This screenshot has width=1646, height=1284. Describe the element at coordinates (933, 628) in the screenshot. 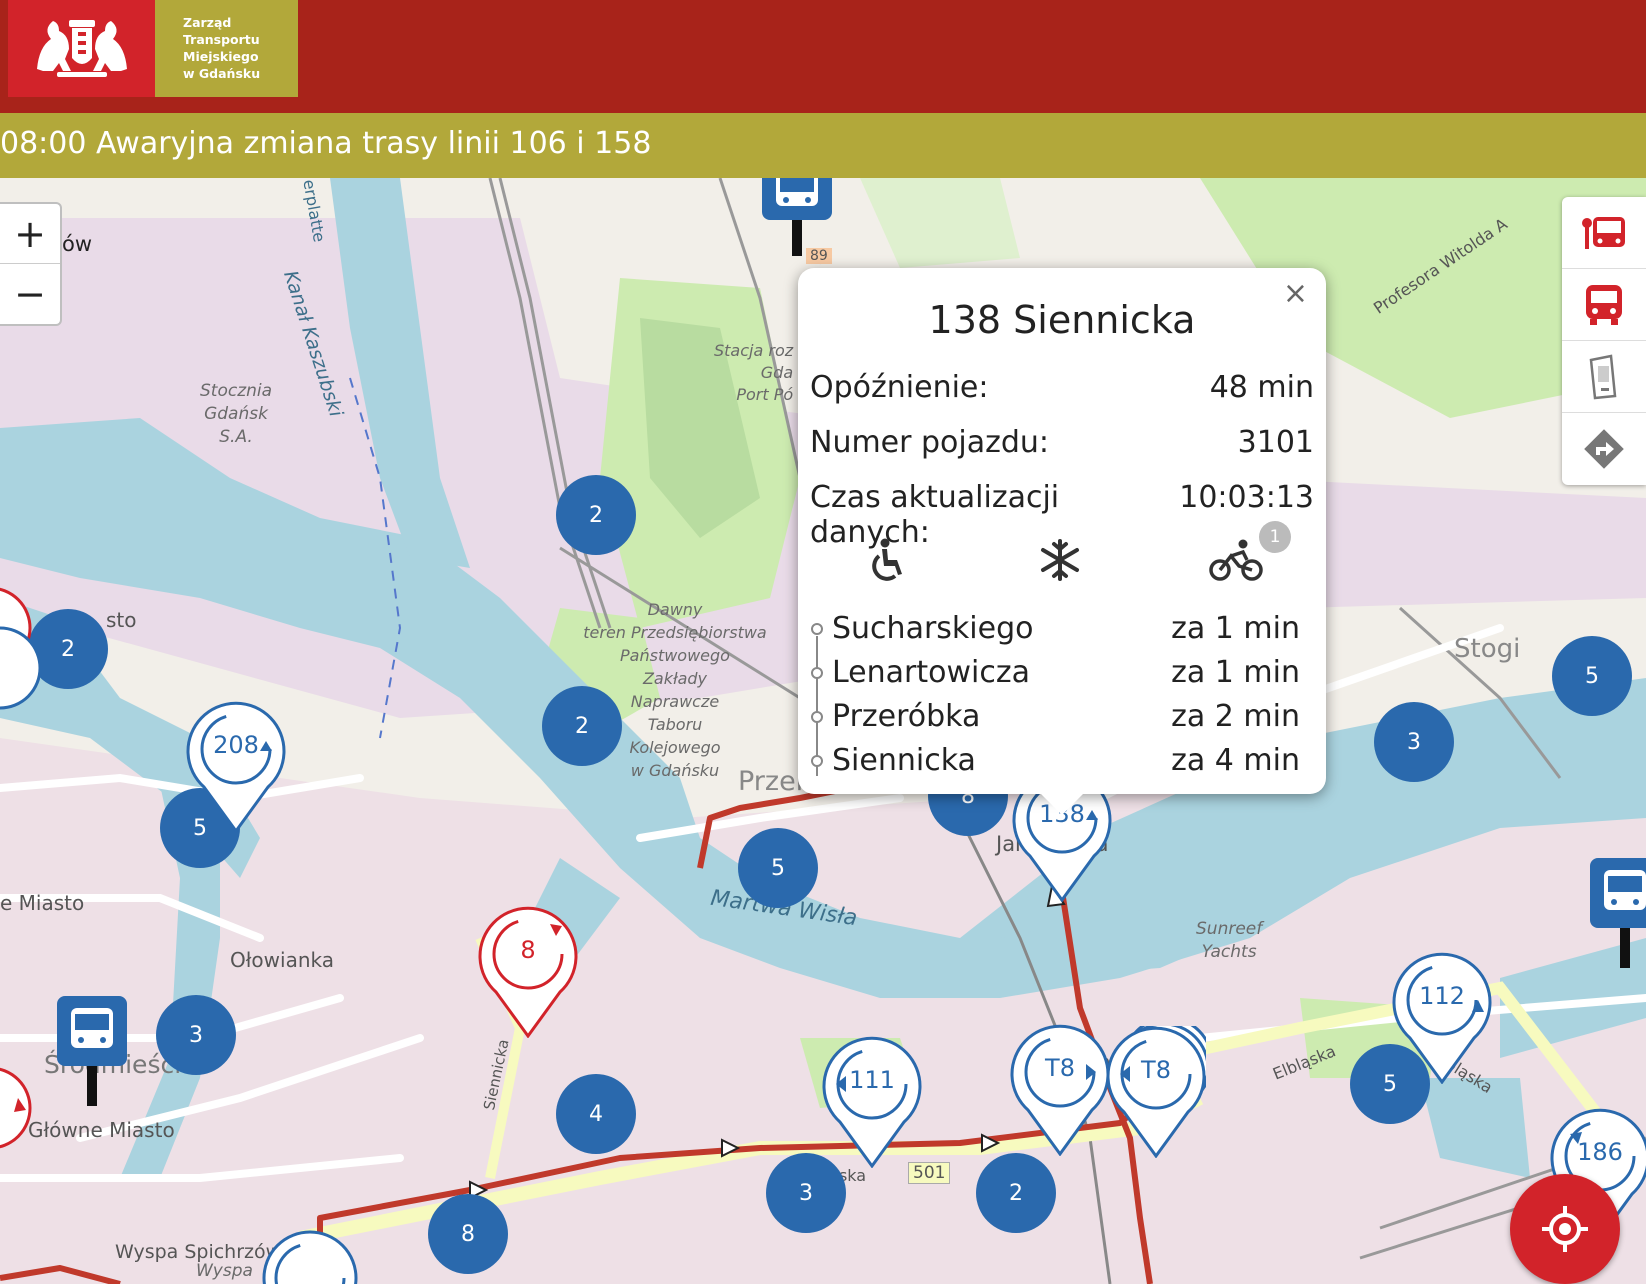

I see `stop-name: Sucharskiego` at that location.